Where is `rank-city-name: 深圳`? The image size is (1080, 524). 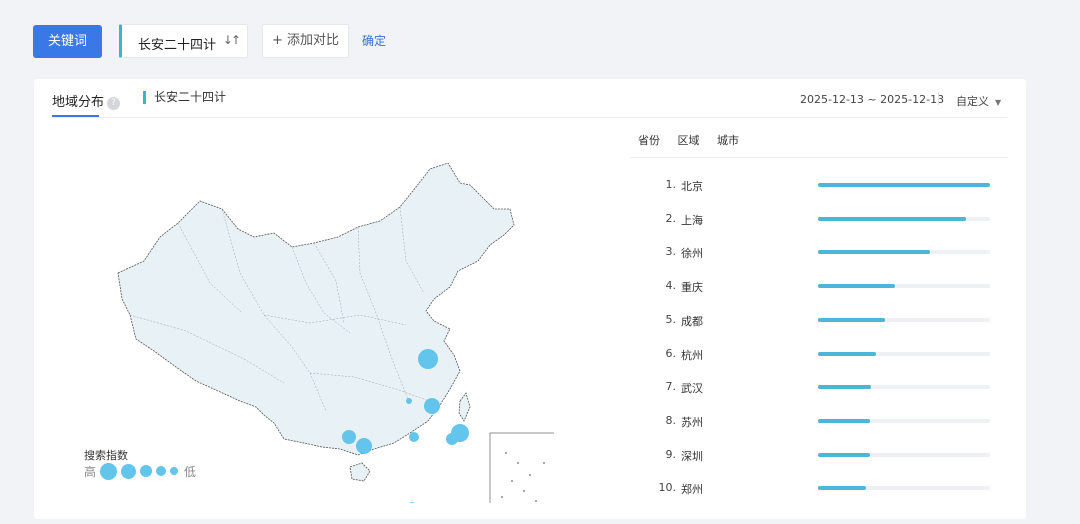
rank-city-name: 深圳 is located at coordinates (692, 456).